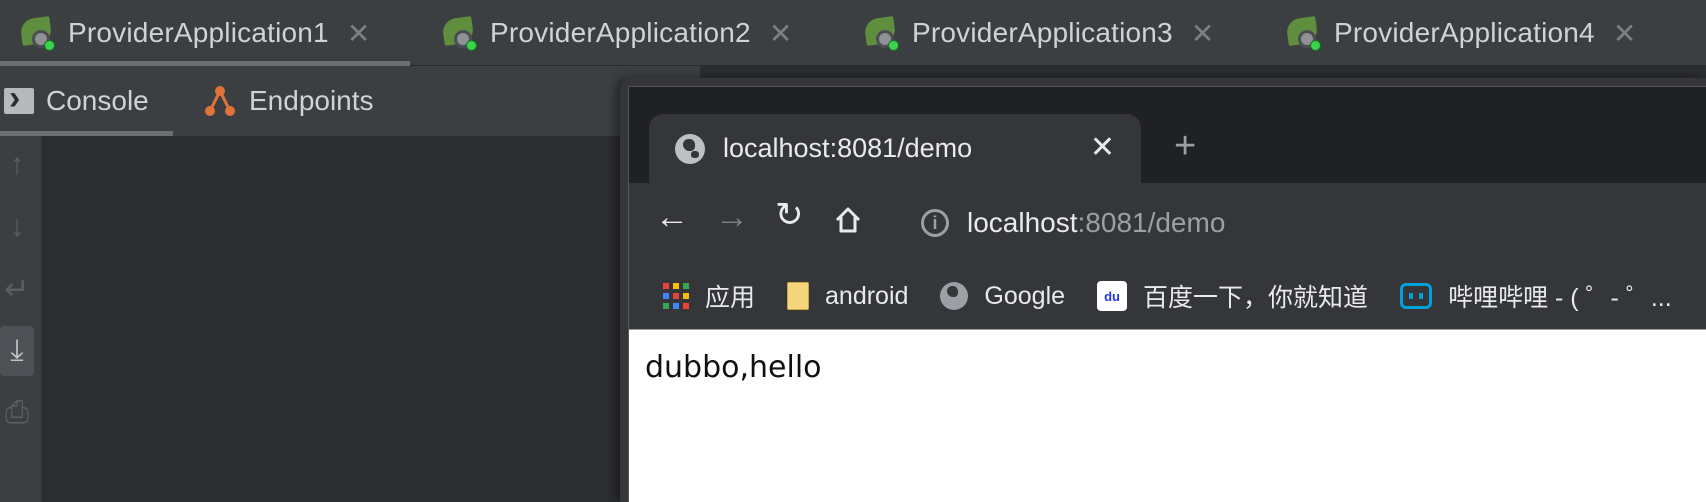 Image resolution: width=1706 pixels, height=502 pixels. What do you see at coordinates (620, 32) in the screenshot?
I see `run-tab-label: ProviderApplication2` at bounding box center [620, 32].